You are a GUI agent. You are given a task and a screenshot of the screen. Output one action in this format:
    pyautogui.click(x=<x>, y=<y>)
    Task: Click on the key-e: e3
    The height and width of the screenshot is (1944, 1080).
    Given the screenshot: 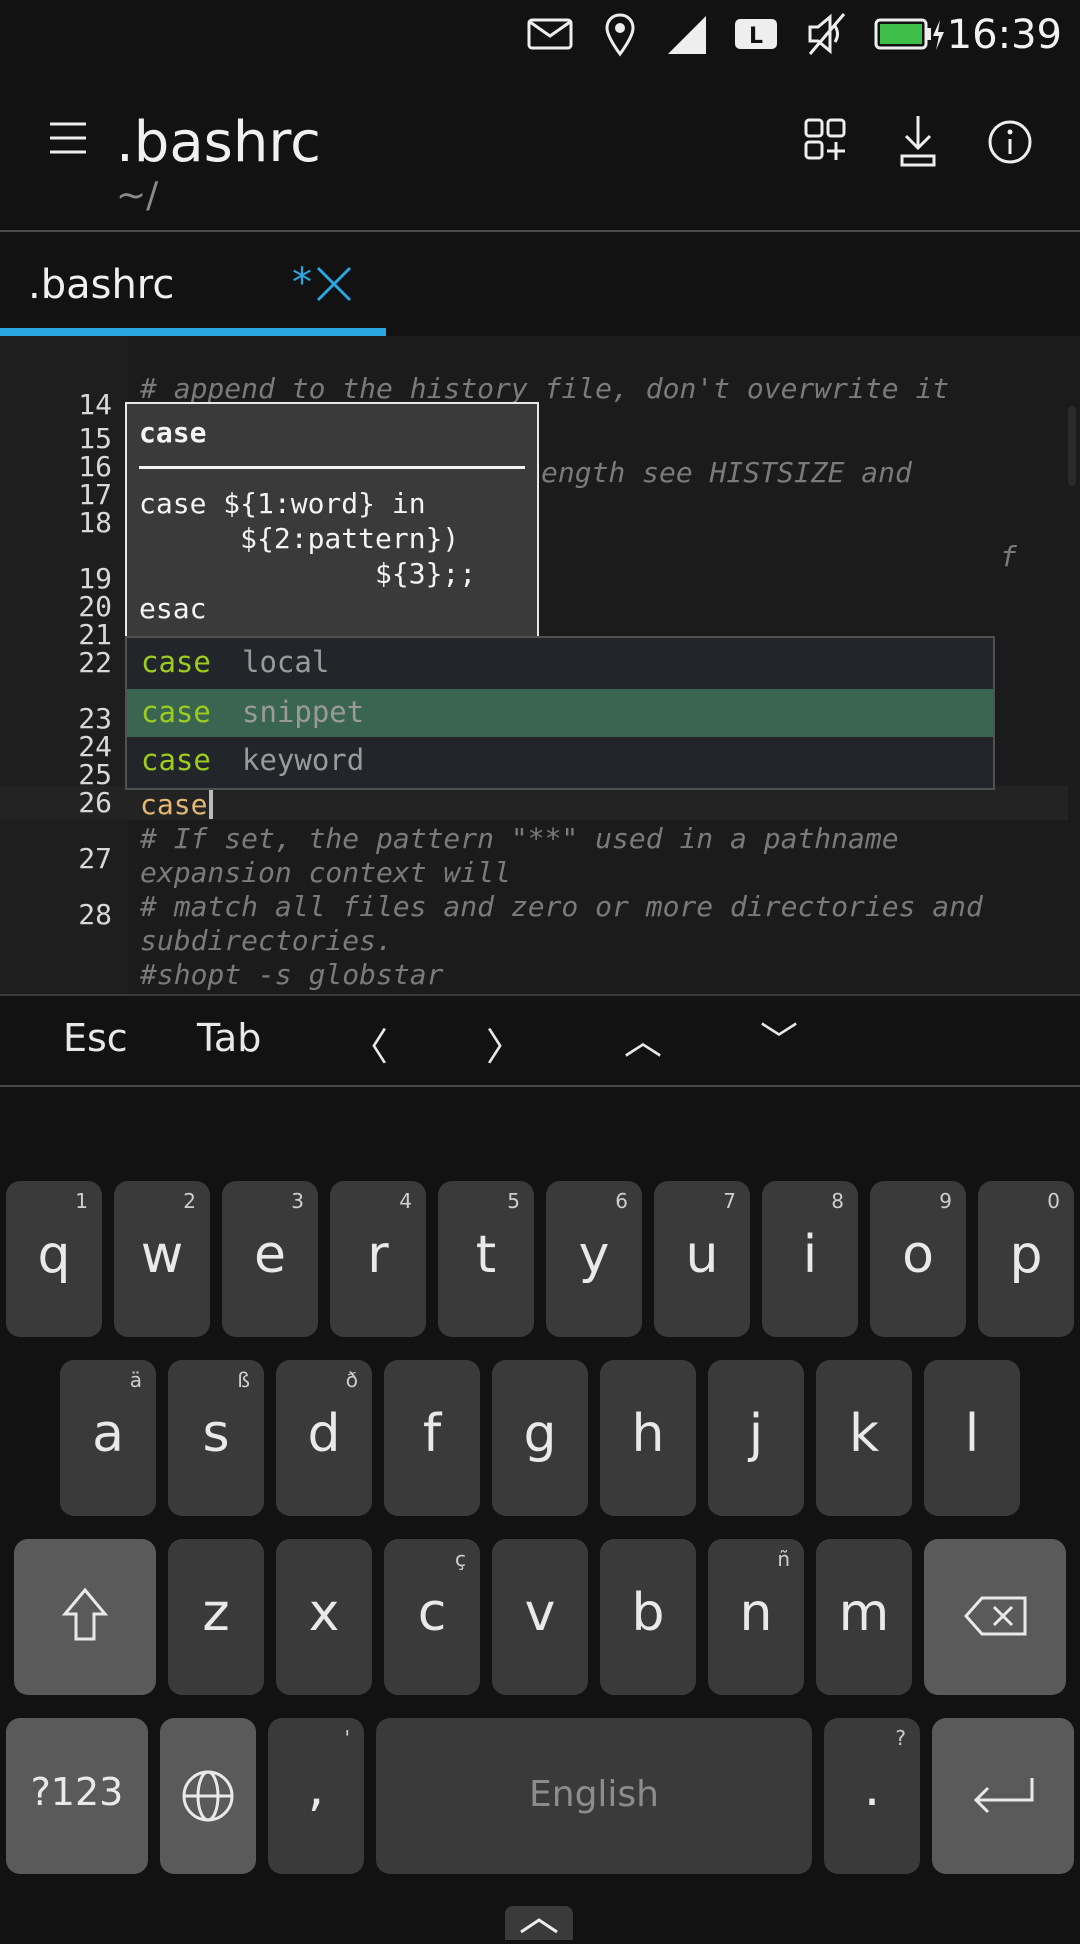 What is the action you would take?
    pyautogui.click(x=270, y=1259)
    